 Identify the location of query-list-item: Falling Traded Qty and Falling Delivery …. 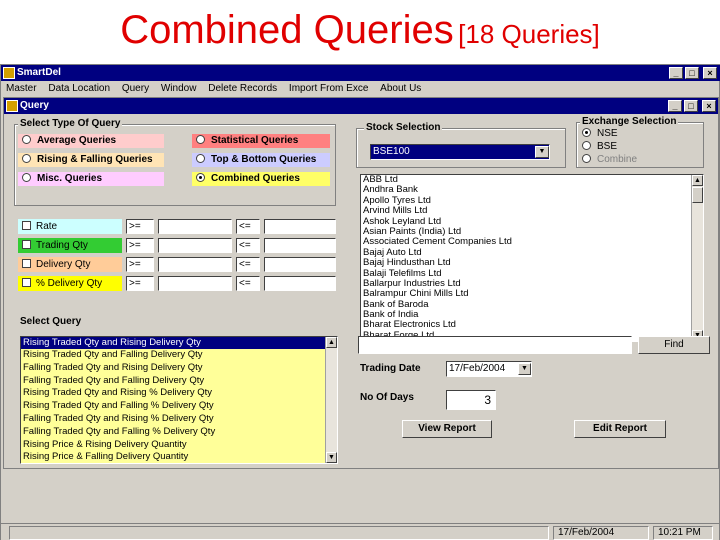
(179, 381).